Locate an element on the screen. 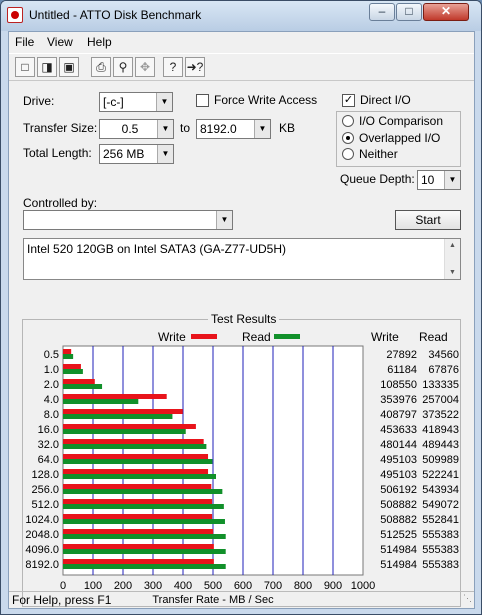 The width and height of the screenshot is (482, 615). io-comparison-label: I/O Comparison is located at coordinates (401, 121).